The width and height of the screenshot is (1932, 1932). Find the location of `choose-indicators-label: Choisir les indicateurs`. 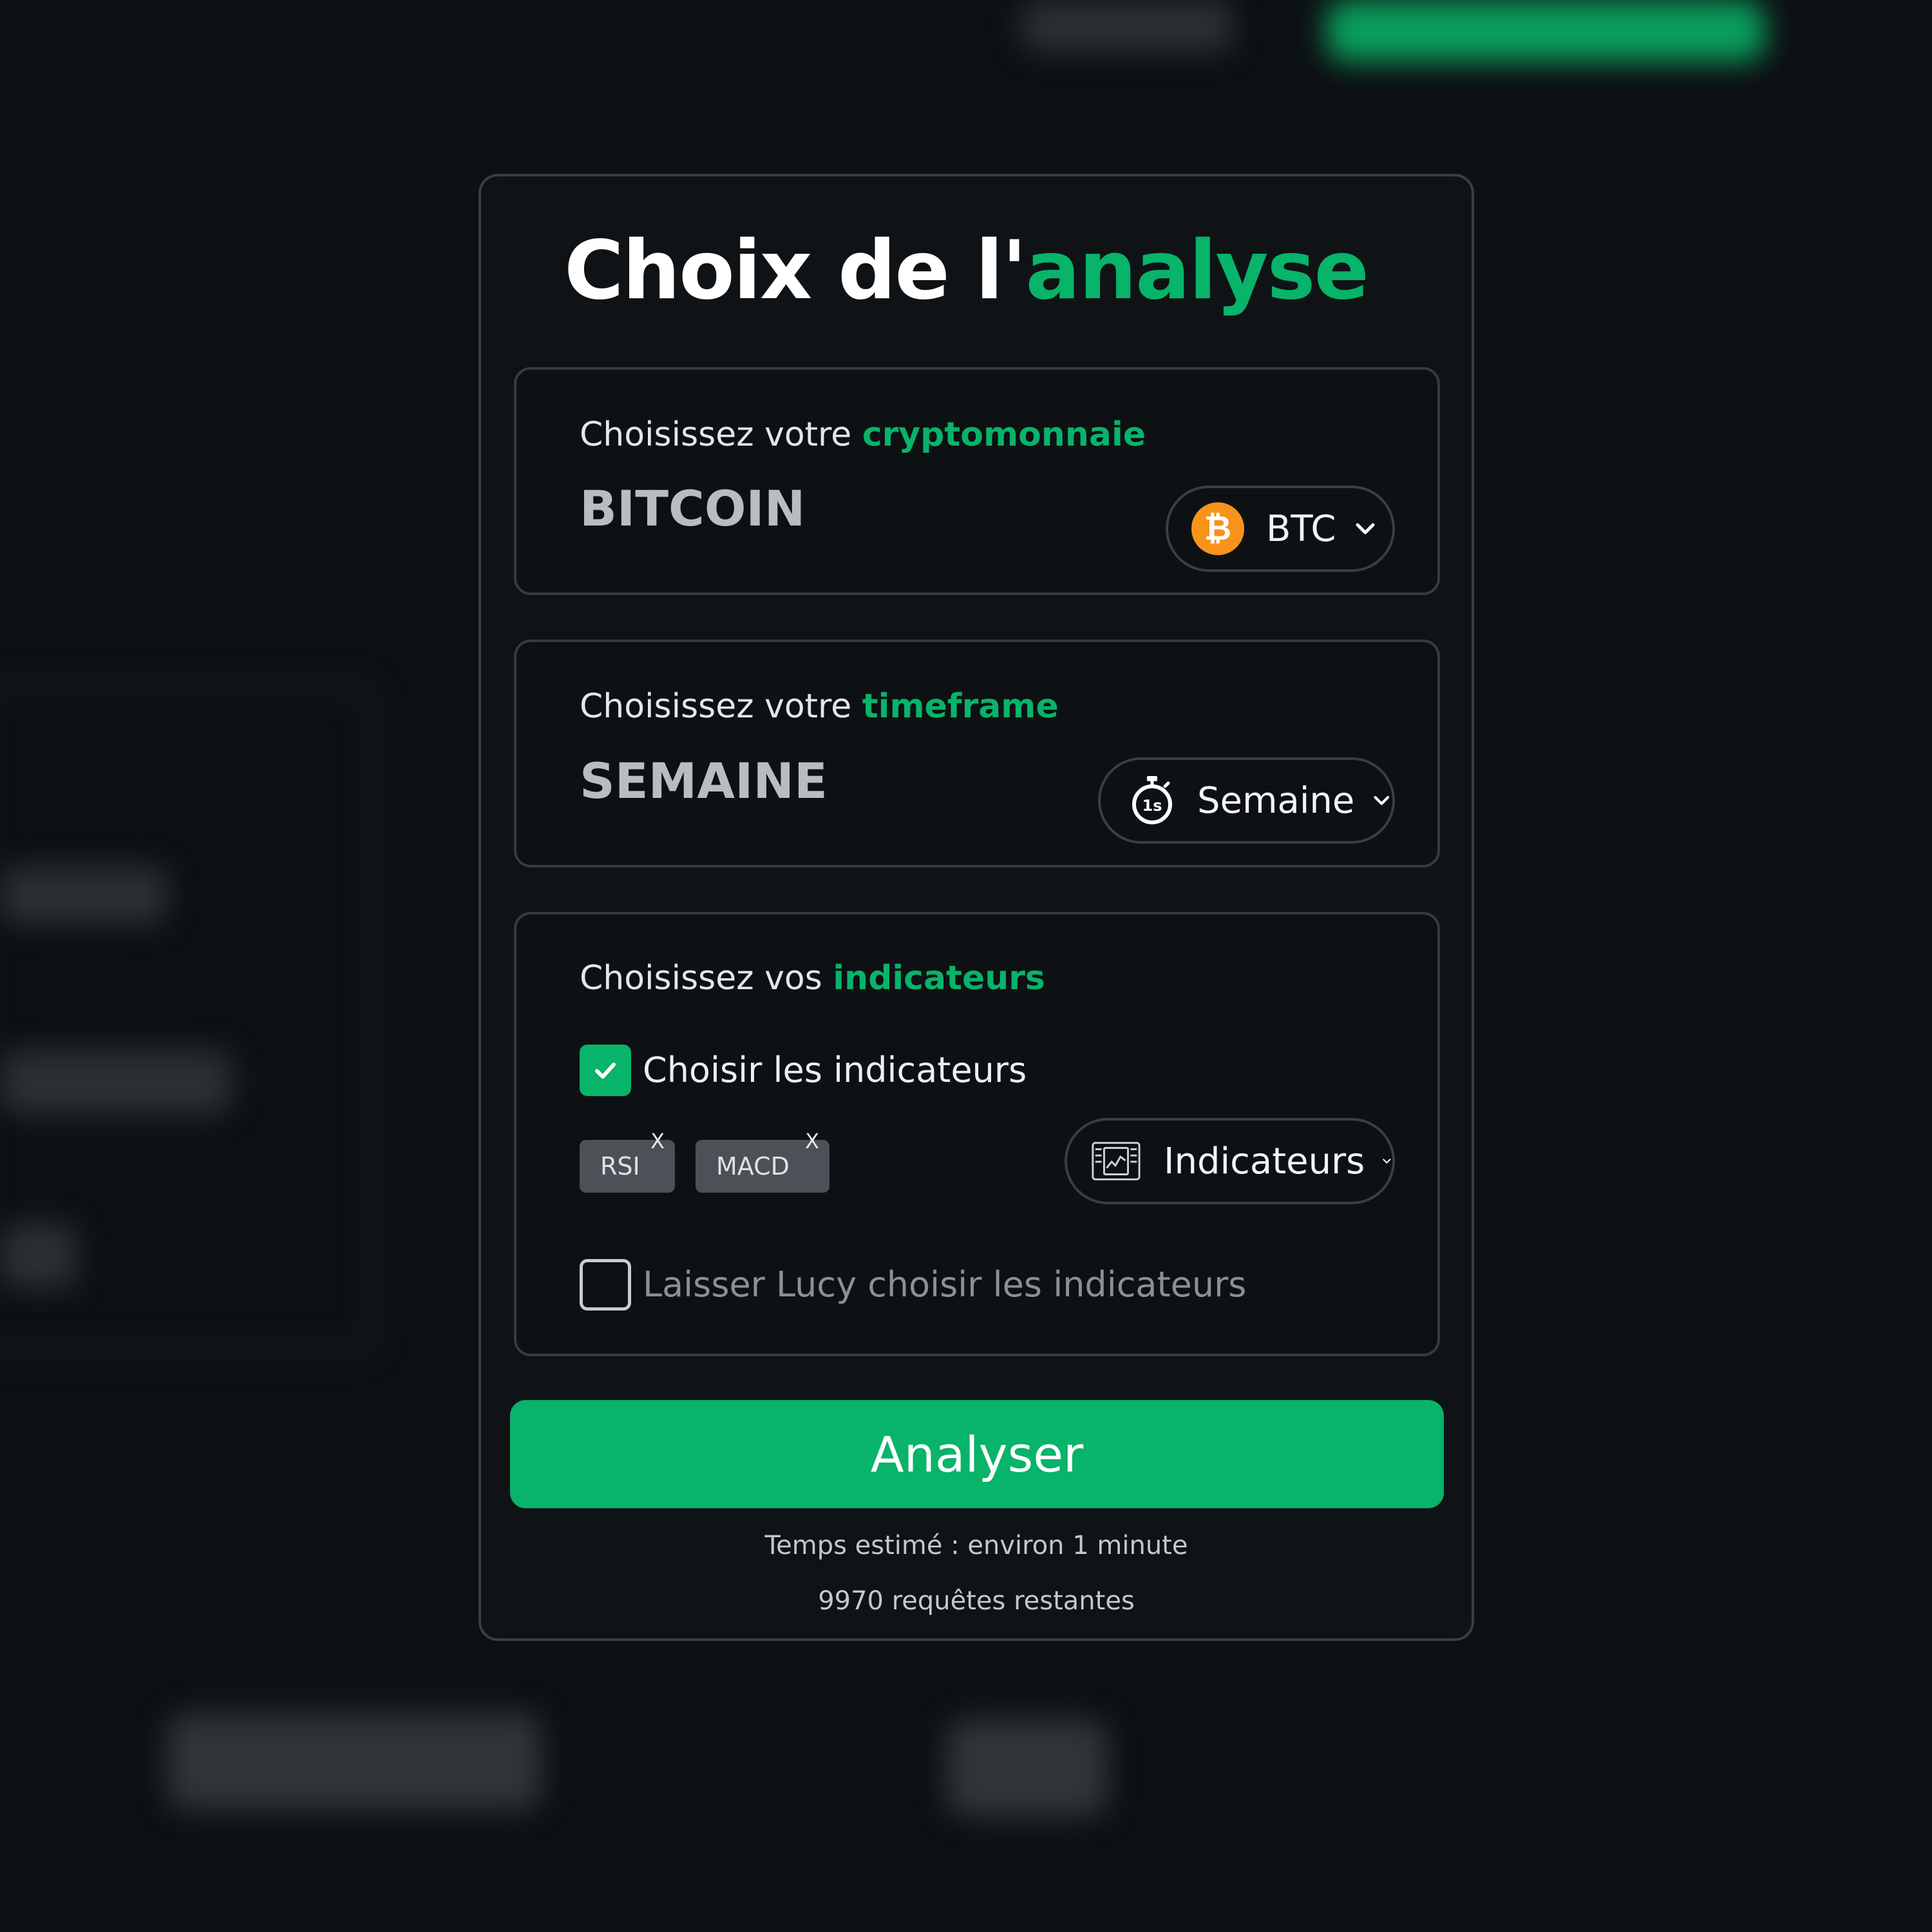

choose-indicators-label: Choisir les indicateurs is located at coordinates (835, 1070).